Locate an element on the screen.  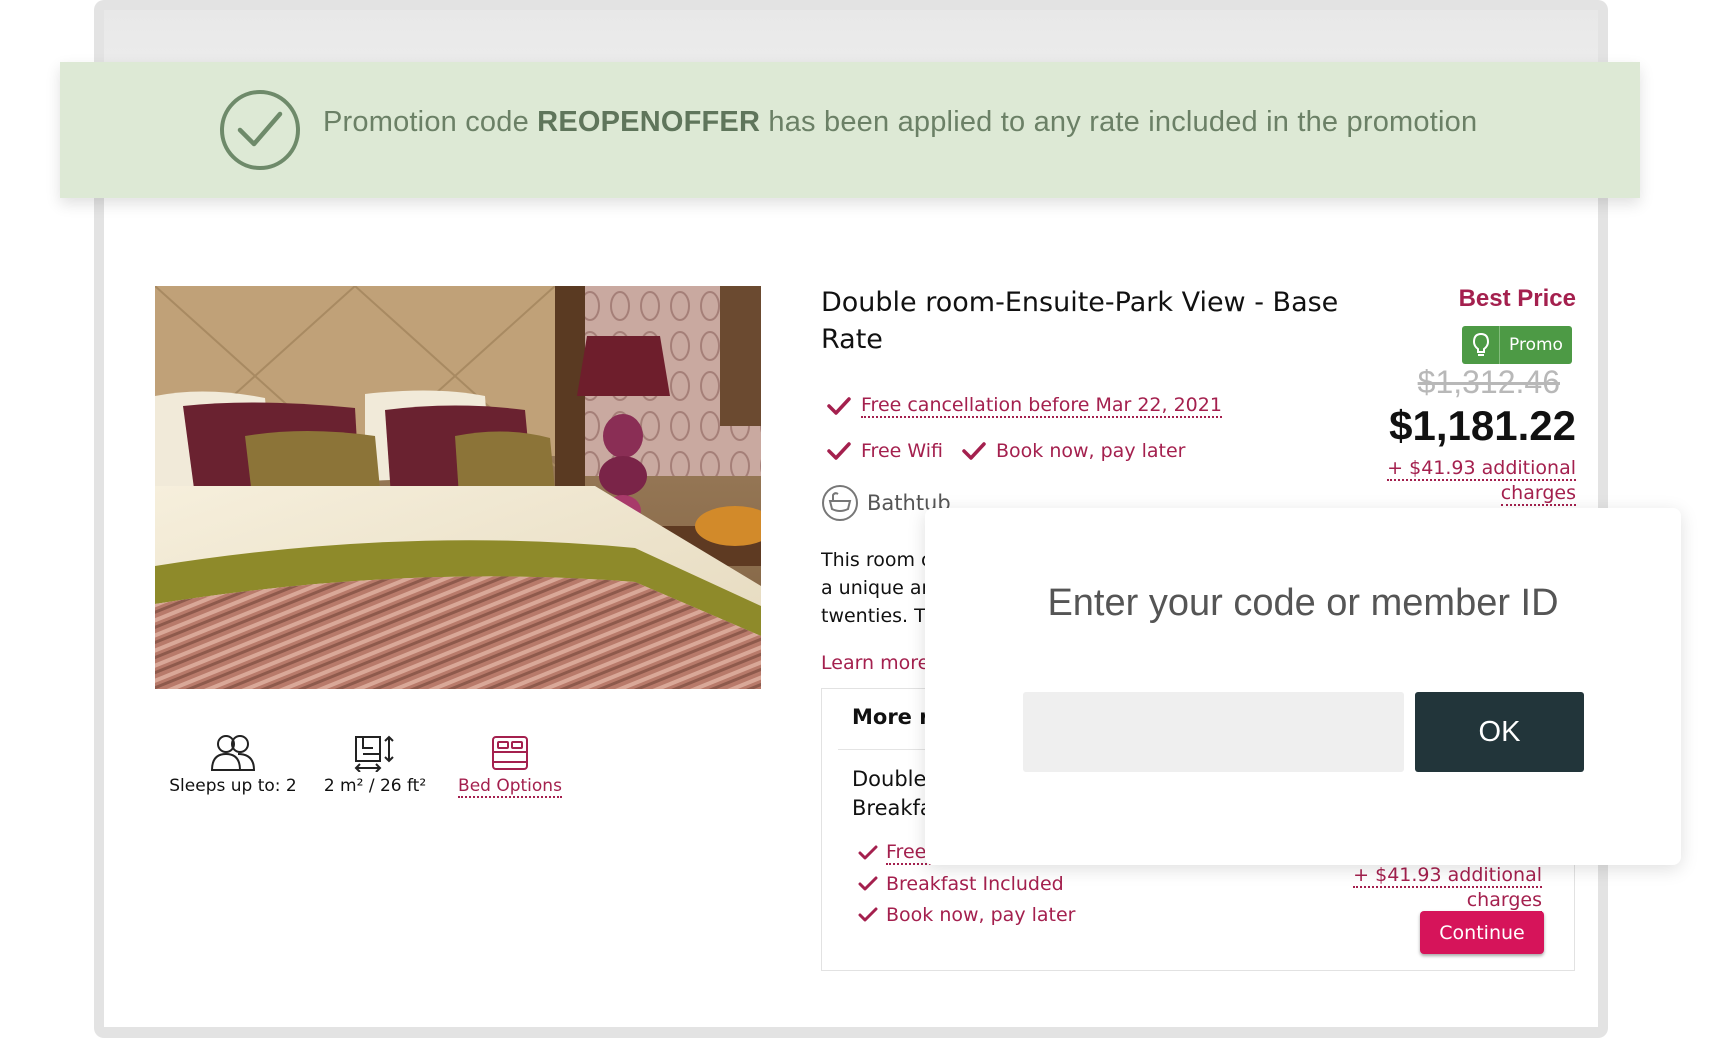
dialog-title: Enter your code or member ID is located at coordinates (1303, 603).